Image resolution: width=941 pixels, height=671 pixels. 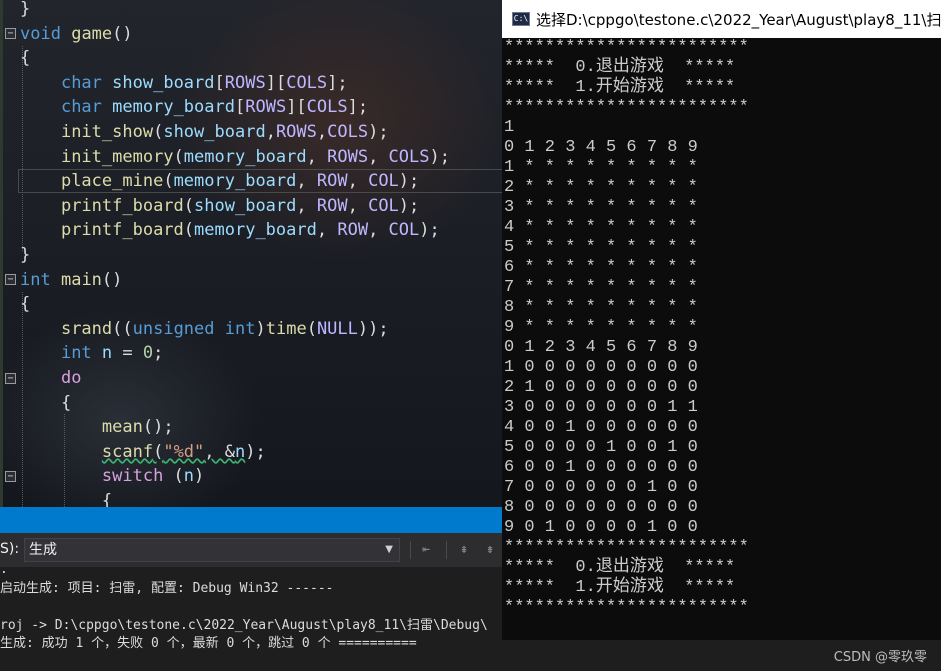 I want to click on console-line: 1 0 0 0 0 0 0 0 0 0, so click(x=601, y=367).